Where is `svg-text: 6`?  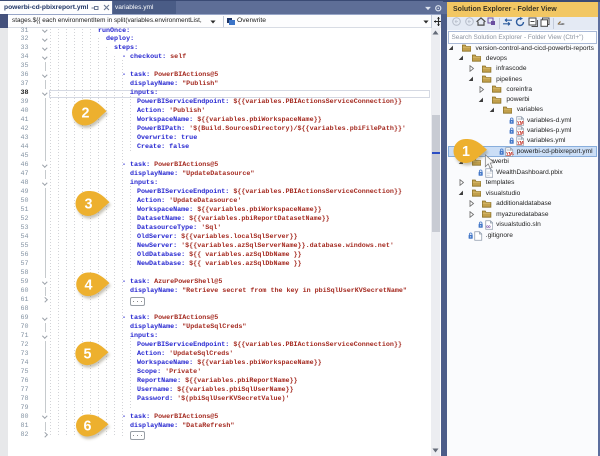
svg-text: 6 is located at coordinates (88, 427).